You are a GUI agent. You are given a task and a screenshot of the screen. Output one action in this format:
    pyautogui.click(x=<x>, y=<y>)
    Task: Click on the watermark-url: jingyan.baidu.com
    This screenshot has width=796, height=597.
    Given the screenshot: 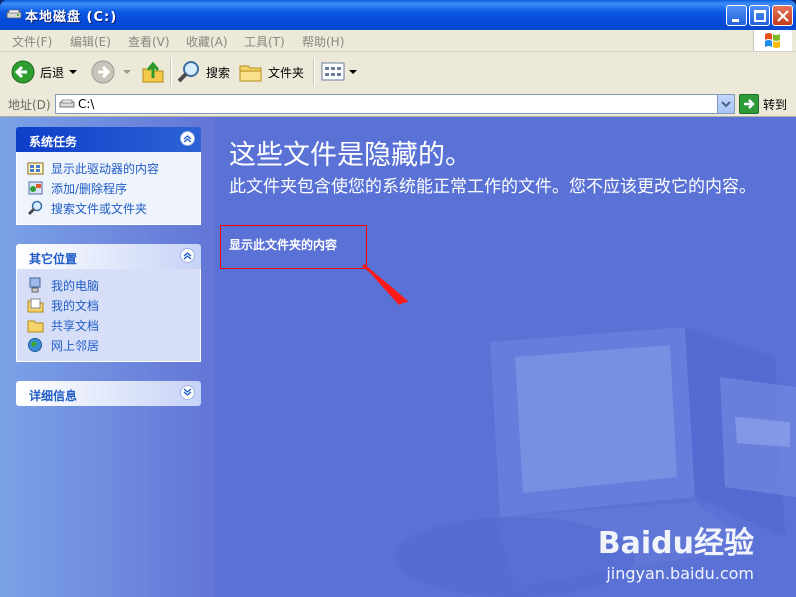 What is the action you would take?
    pyautogui.click(x=680, y=573)
    